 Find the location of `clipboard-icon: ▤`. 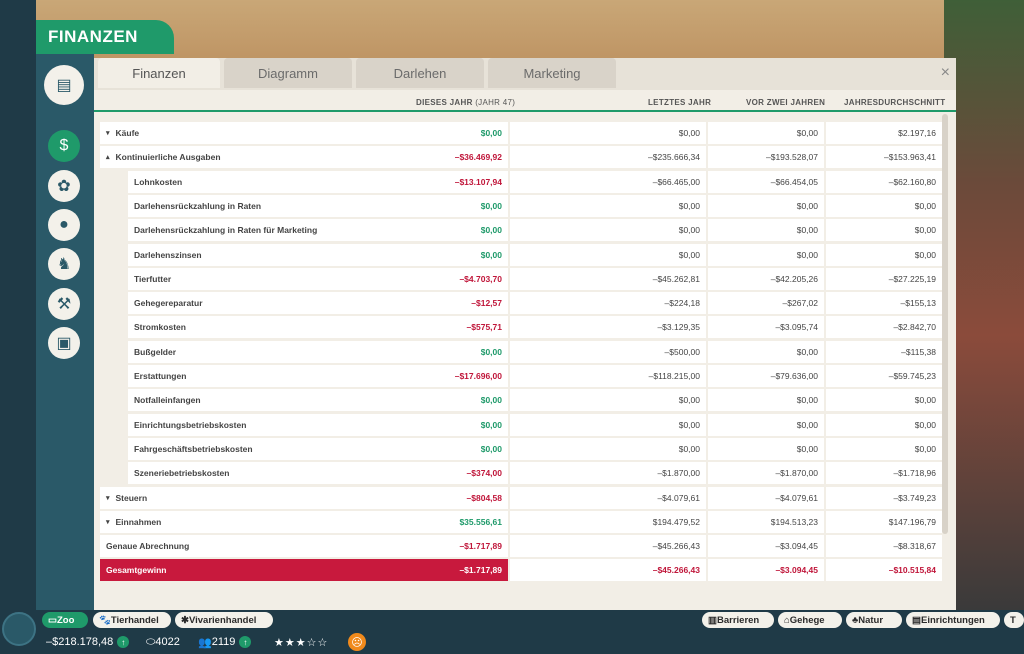

clipboard-icon: ▤ is located at coordinates (64, 85).